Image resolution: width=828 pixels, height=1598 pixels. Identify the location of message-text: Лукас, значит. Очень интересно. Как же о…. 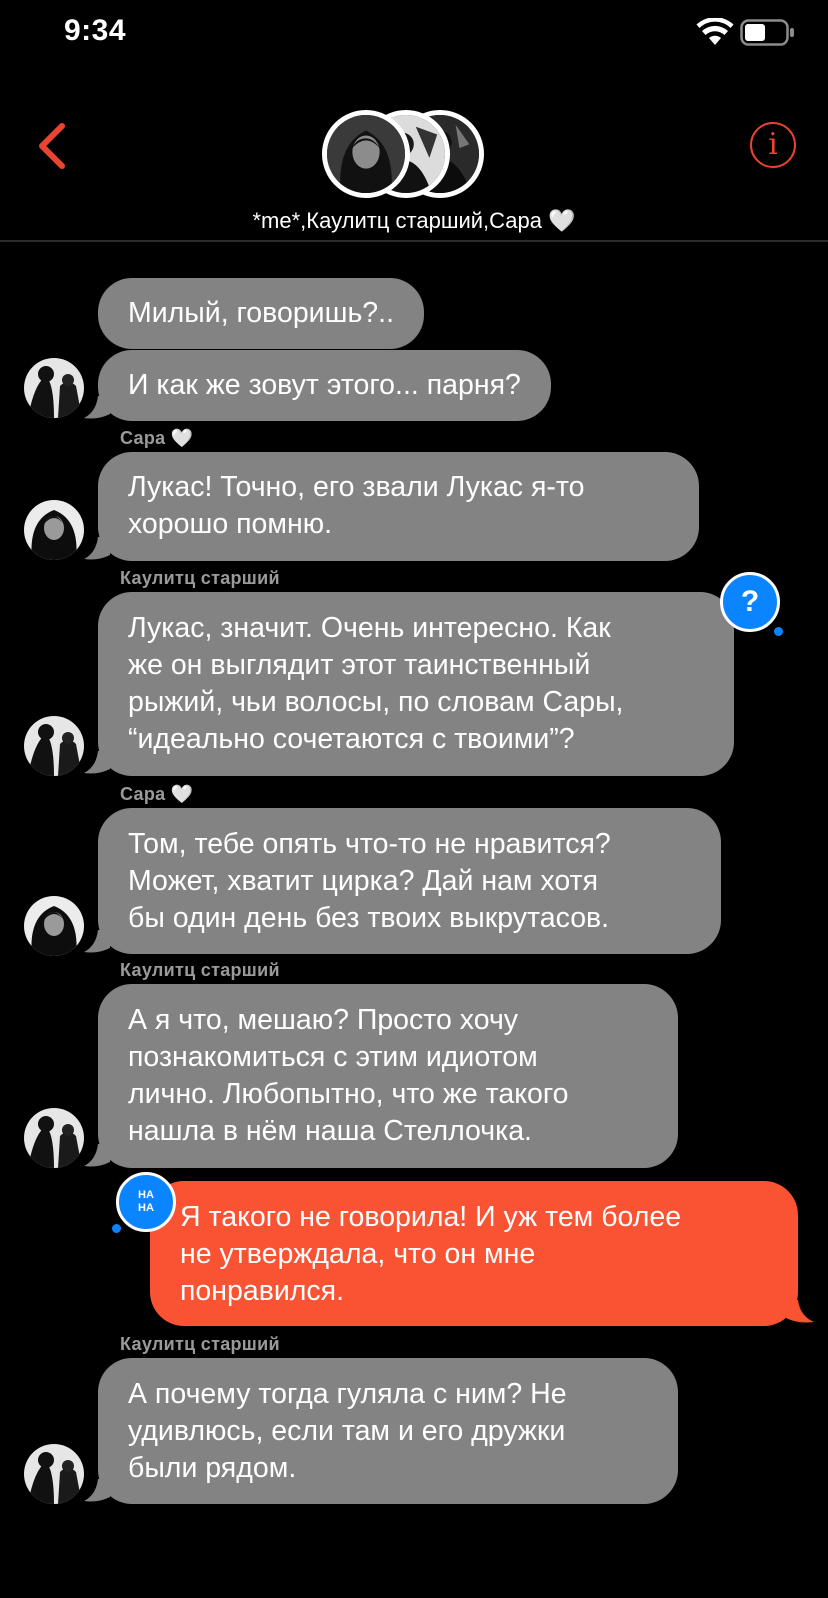
(376, 683).